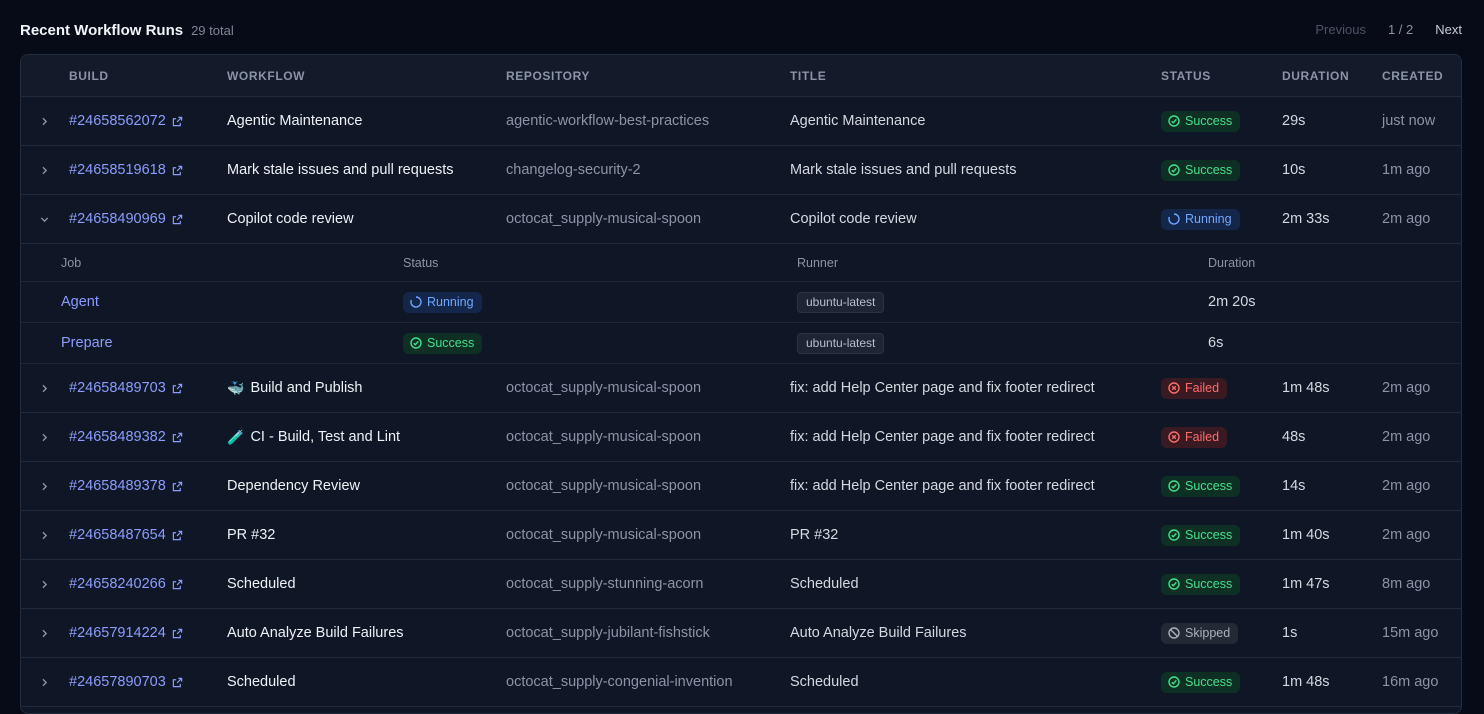 The height and width of the screenshot is (714, 1484). I want to click on job-name-link: Agent, so click(80, 302).